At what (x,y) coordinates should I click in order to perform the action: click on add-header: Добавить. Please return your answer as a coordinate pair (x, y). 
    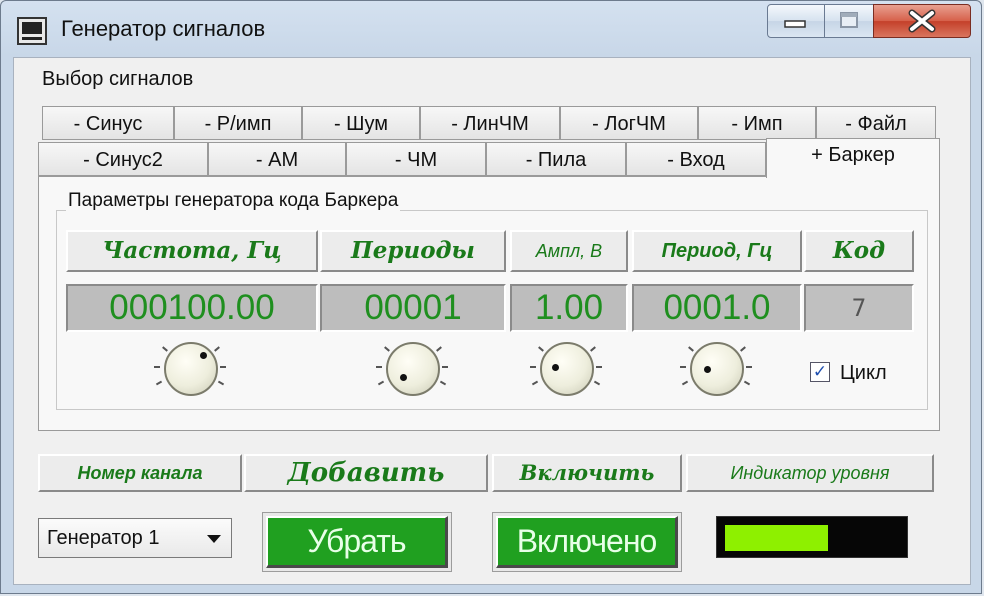
    Looking at the image, I should click on (366, 473).